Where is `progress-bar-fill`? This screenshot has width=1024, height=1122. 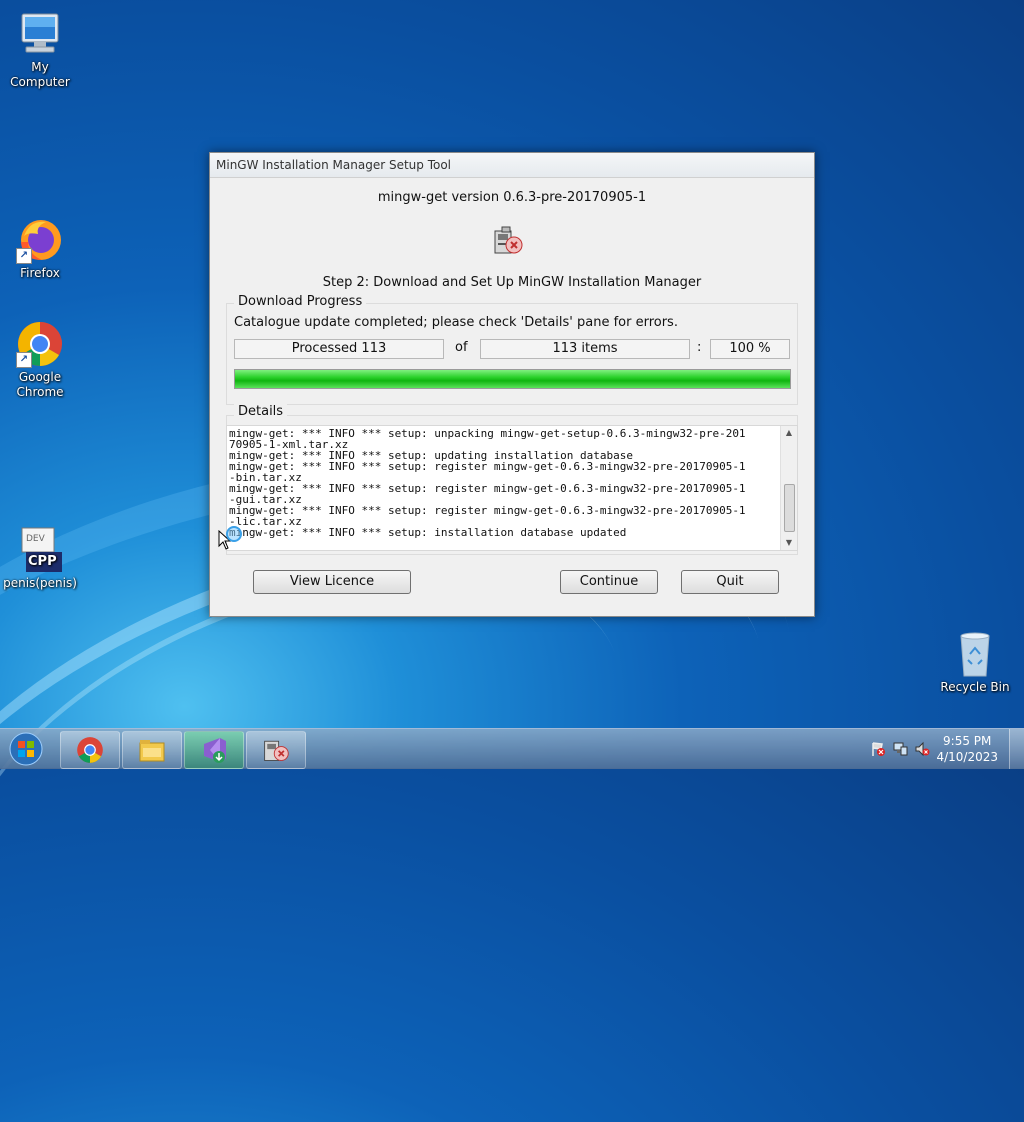
progress-bar-fill is located at coordinates (512, 379).